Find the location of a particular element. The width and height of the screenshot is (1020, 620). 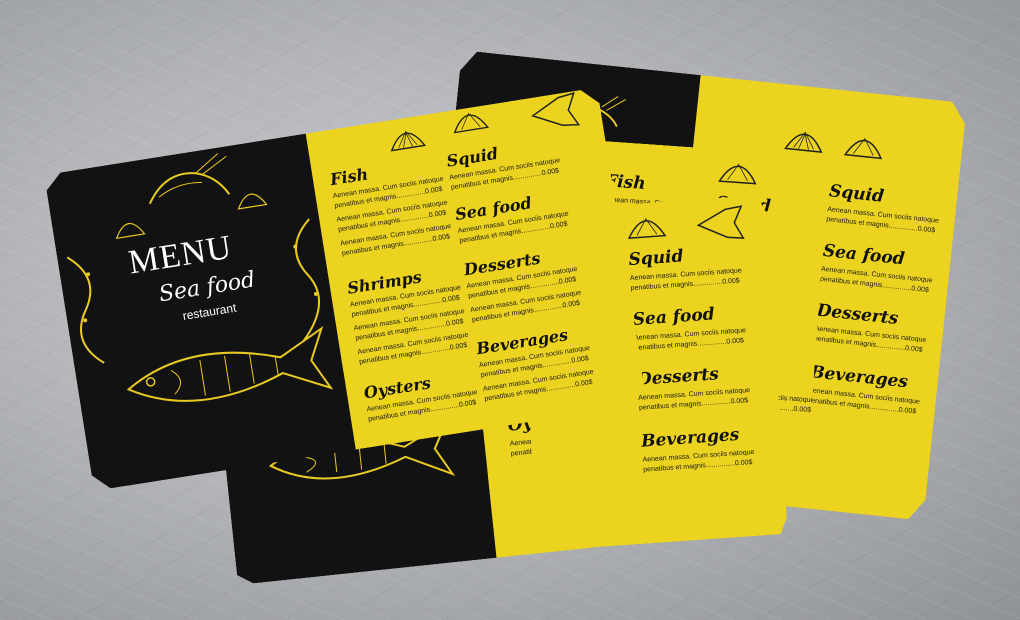

section-squid: Squid is located at coordinates (656, 258).